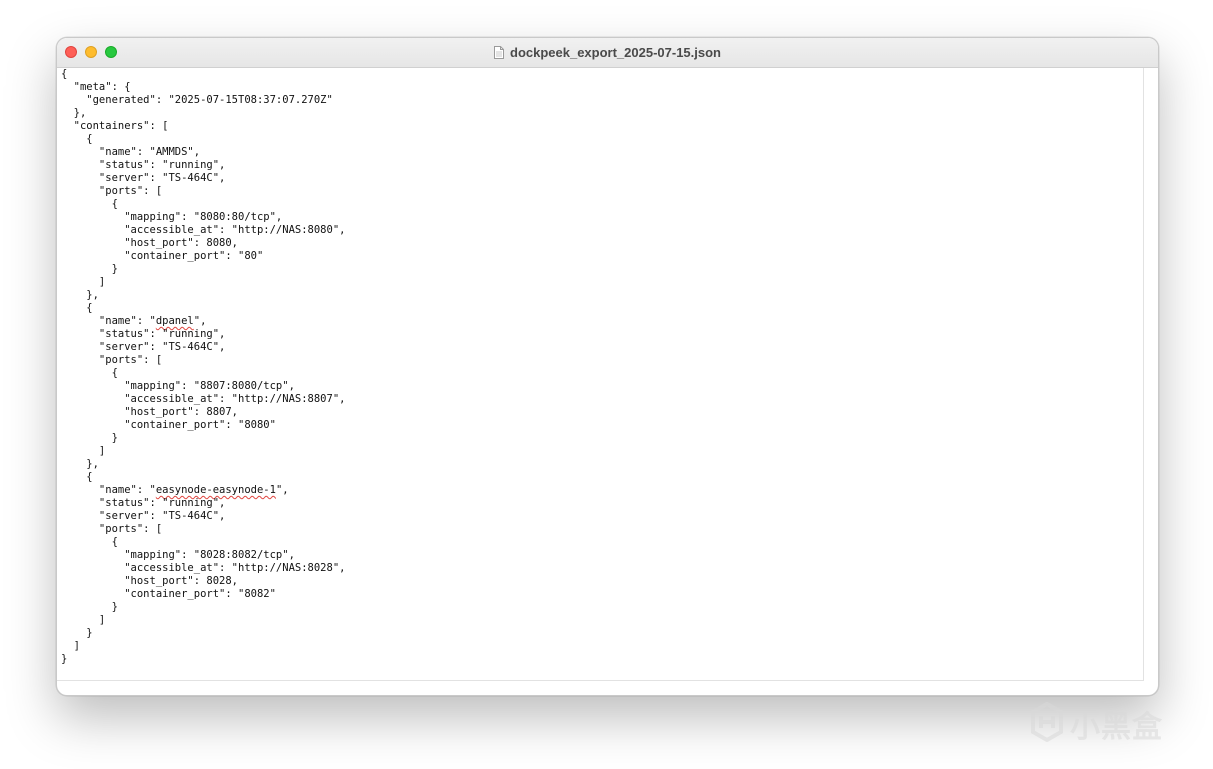 The width and height of the screenshot is (1213, 769). Describe the element at coordinates (131, 152) in the screenshot. I see `code-line: "name": "AMMDS",` at that location.